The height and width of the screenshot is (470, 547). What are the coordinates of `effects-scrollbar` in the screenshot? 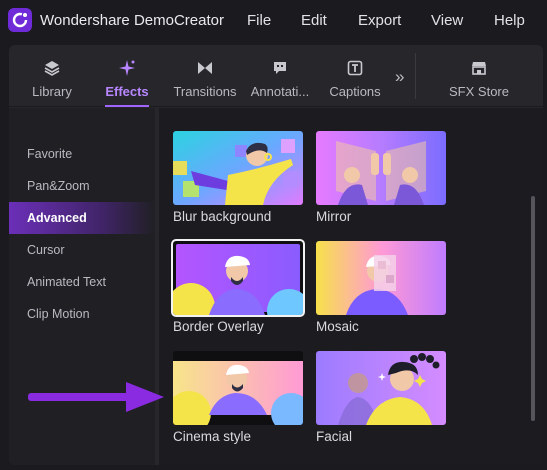 It's located at (533, 308).